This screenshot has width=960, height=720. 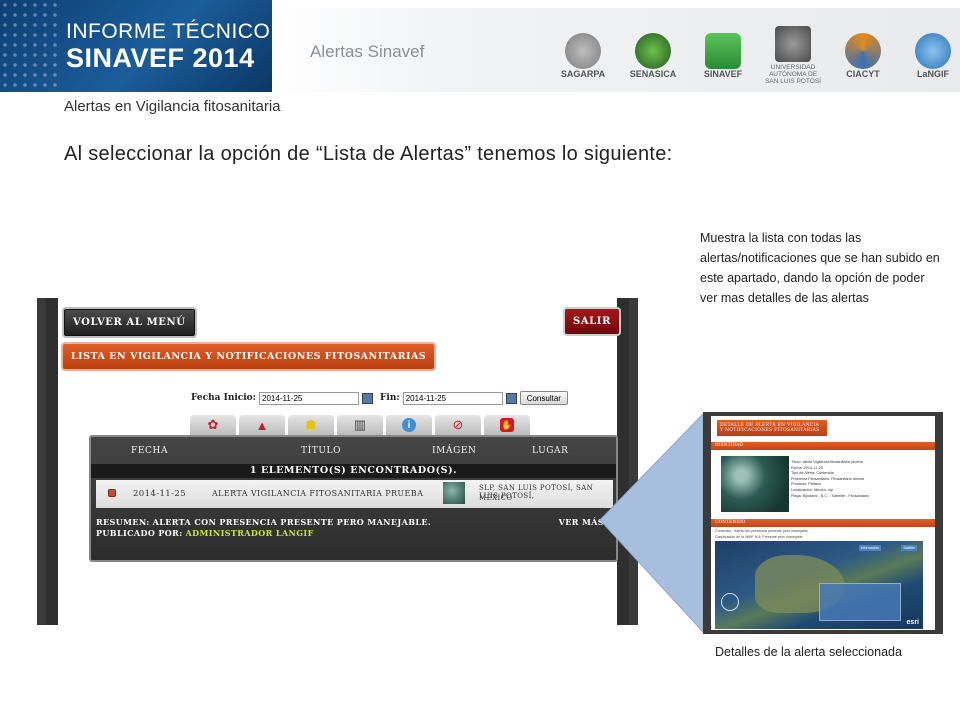 I want to click on sinavef-logo: SINAVEF, so click(x=723, y=56).